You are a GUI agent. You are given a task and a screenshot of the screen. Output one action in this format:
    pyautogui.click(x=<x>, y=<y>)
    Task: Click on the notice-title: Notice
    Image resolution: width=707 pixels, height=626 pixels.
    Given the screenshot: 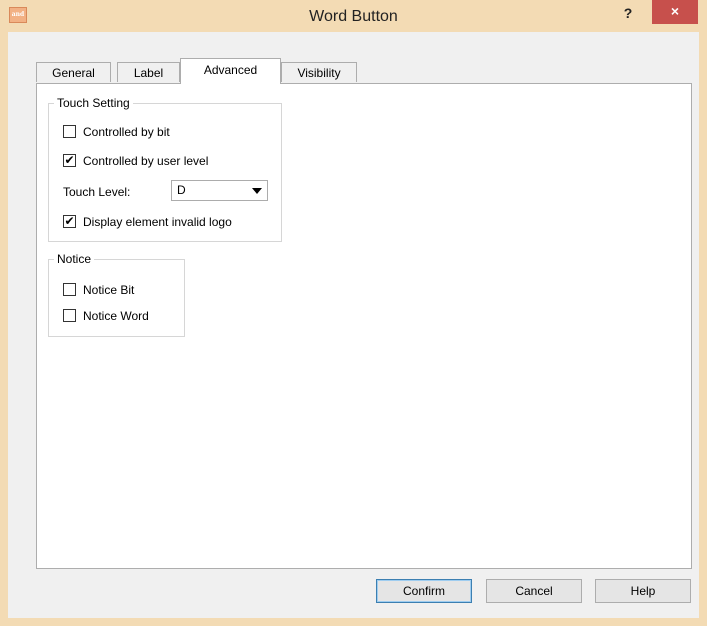 What is the action you would take?
    pyautogui.click(x=74, y=259)
    